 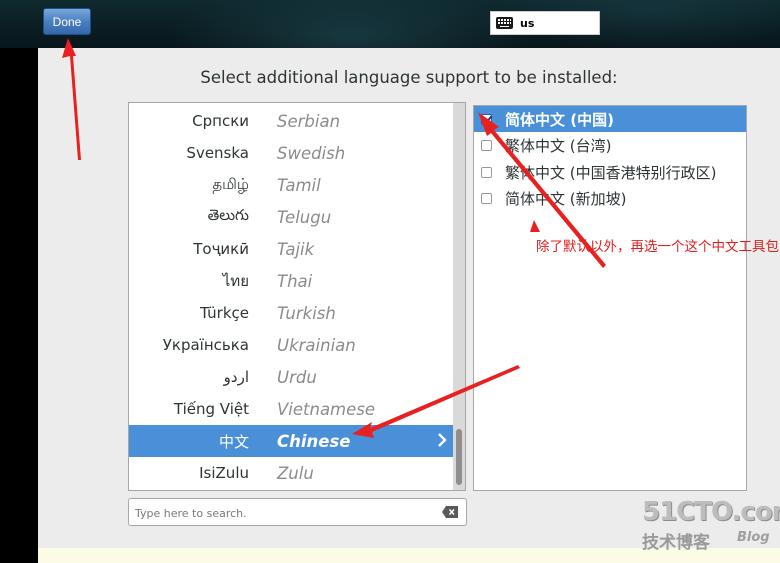 I want to click on language-native-name: IsiZulu, so click(x=224, y=473).